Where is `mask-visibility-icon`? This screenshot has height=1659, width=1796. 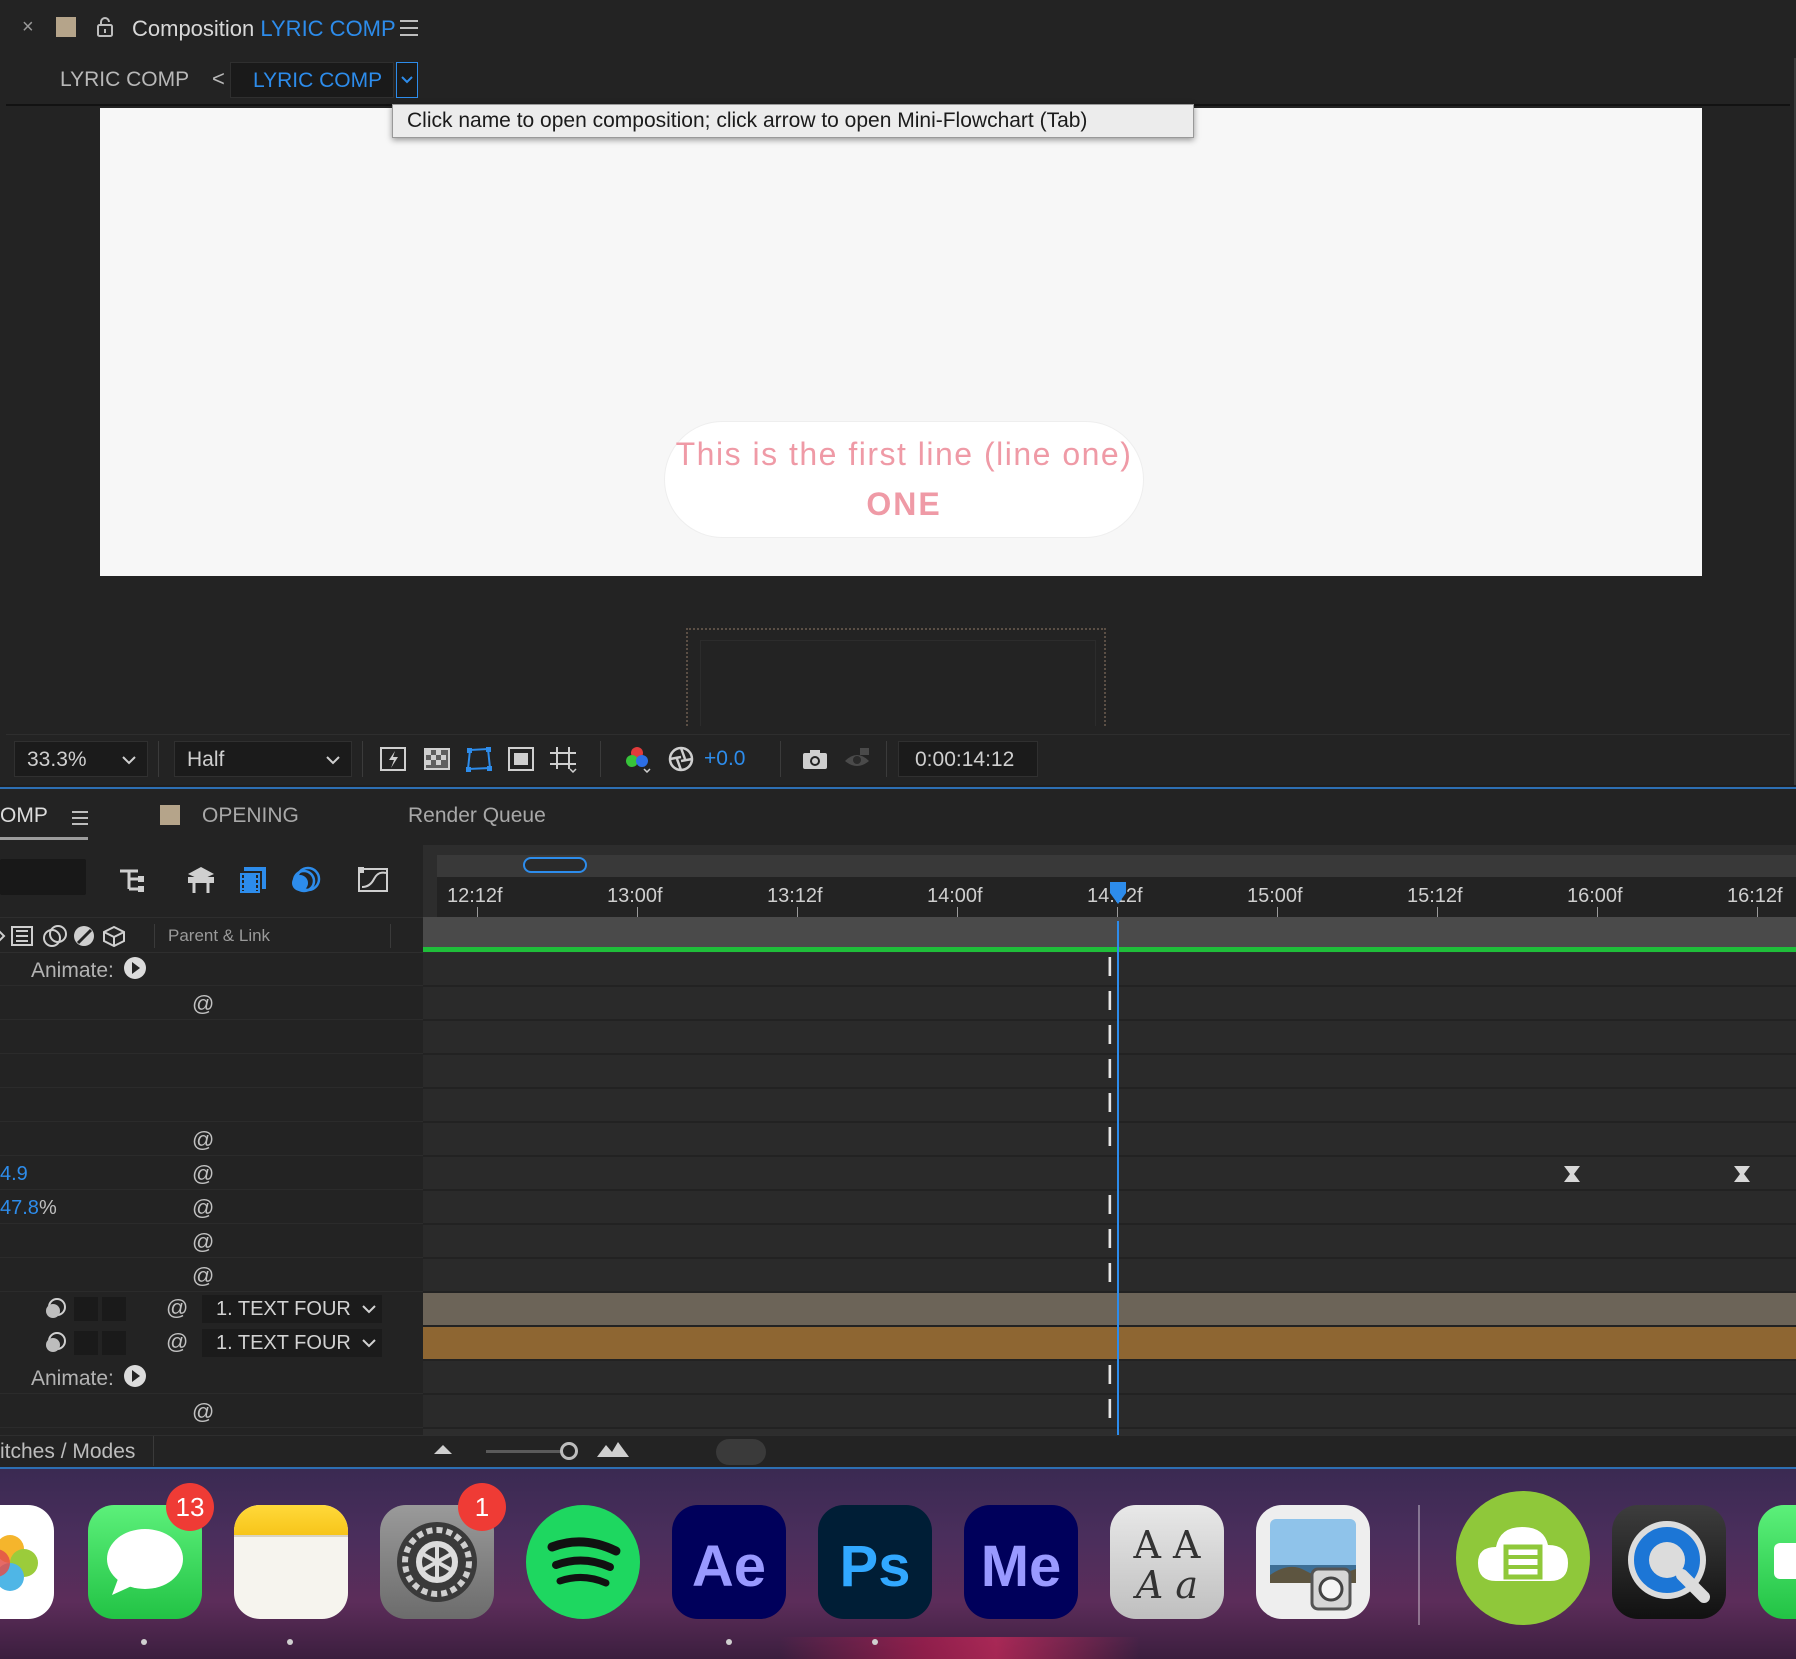 mask-visibility-icon is located at coordinates (479, 759).